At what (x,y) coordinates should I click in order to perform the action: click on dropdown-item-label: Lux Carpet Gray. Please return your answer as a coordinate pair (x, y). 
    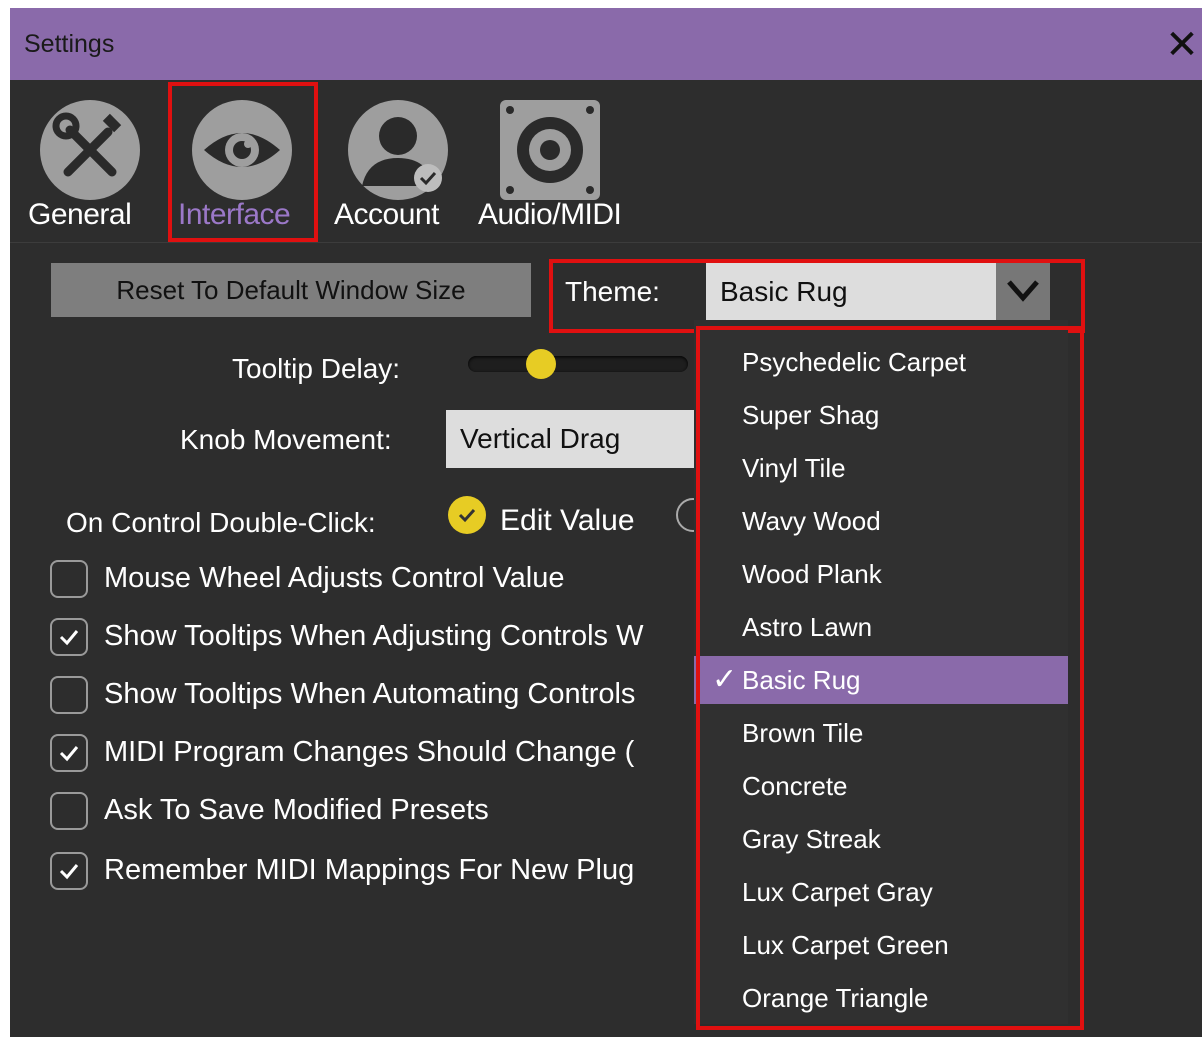
    Looking at the image, I should click on (837, 892).